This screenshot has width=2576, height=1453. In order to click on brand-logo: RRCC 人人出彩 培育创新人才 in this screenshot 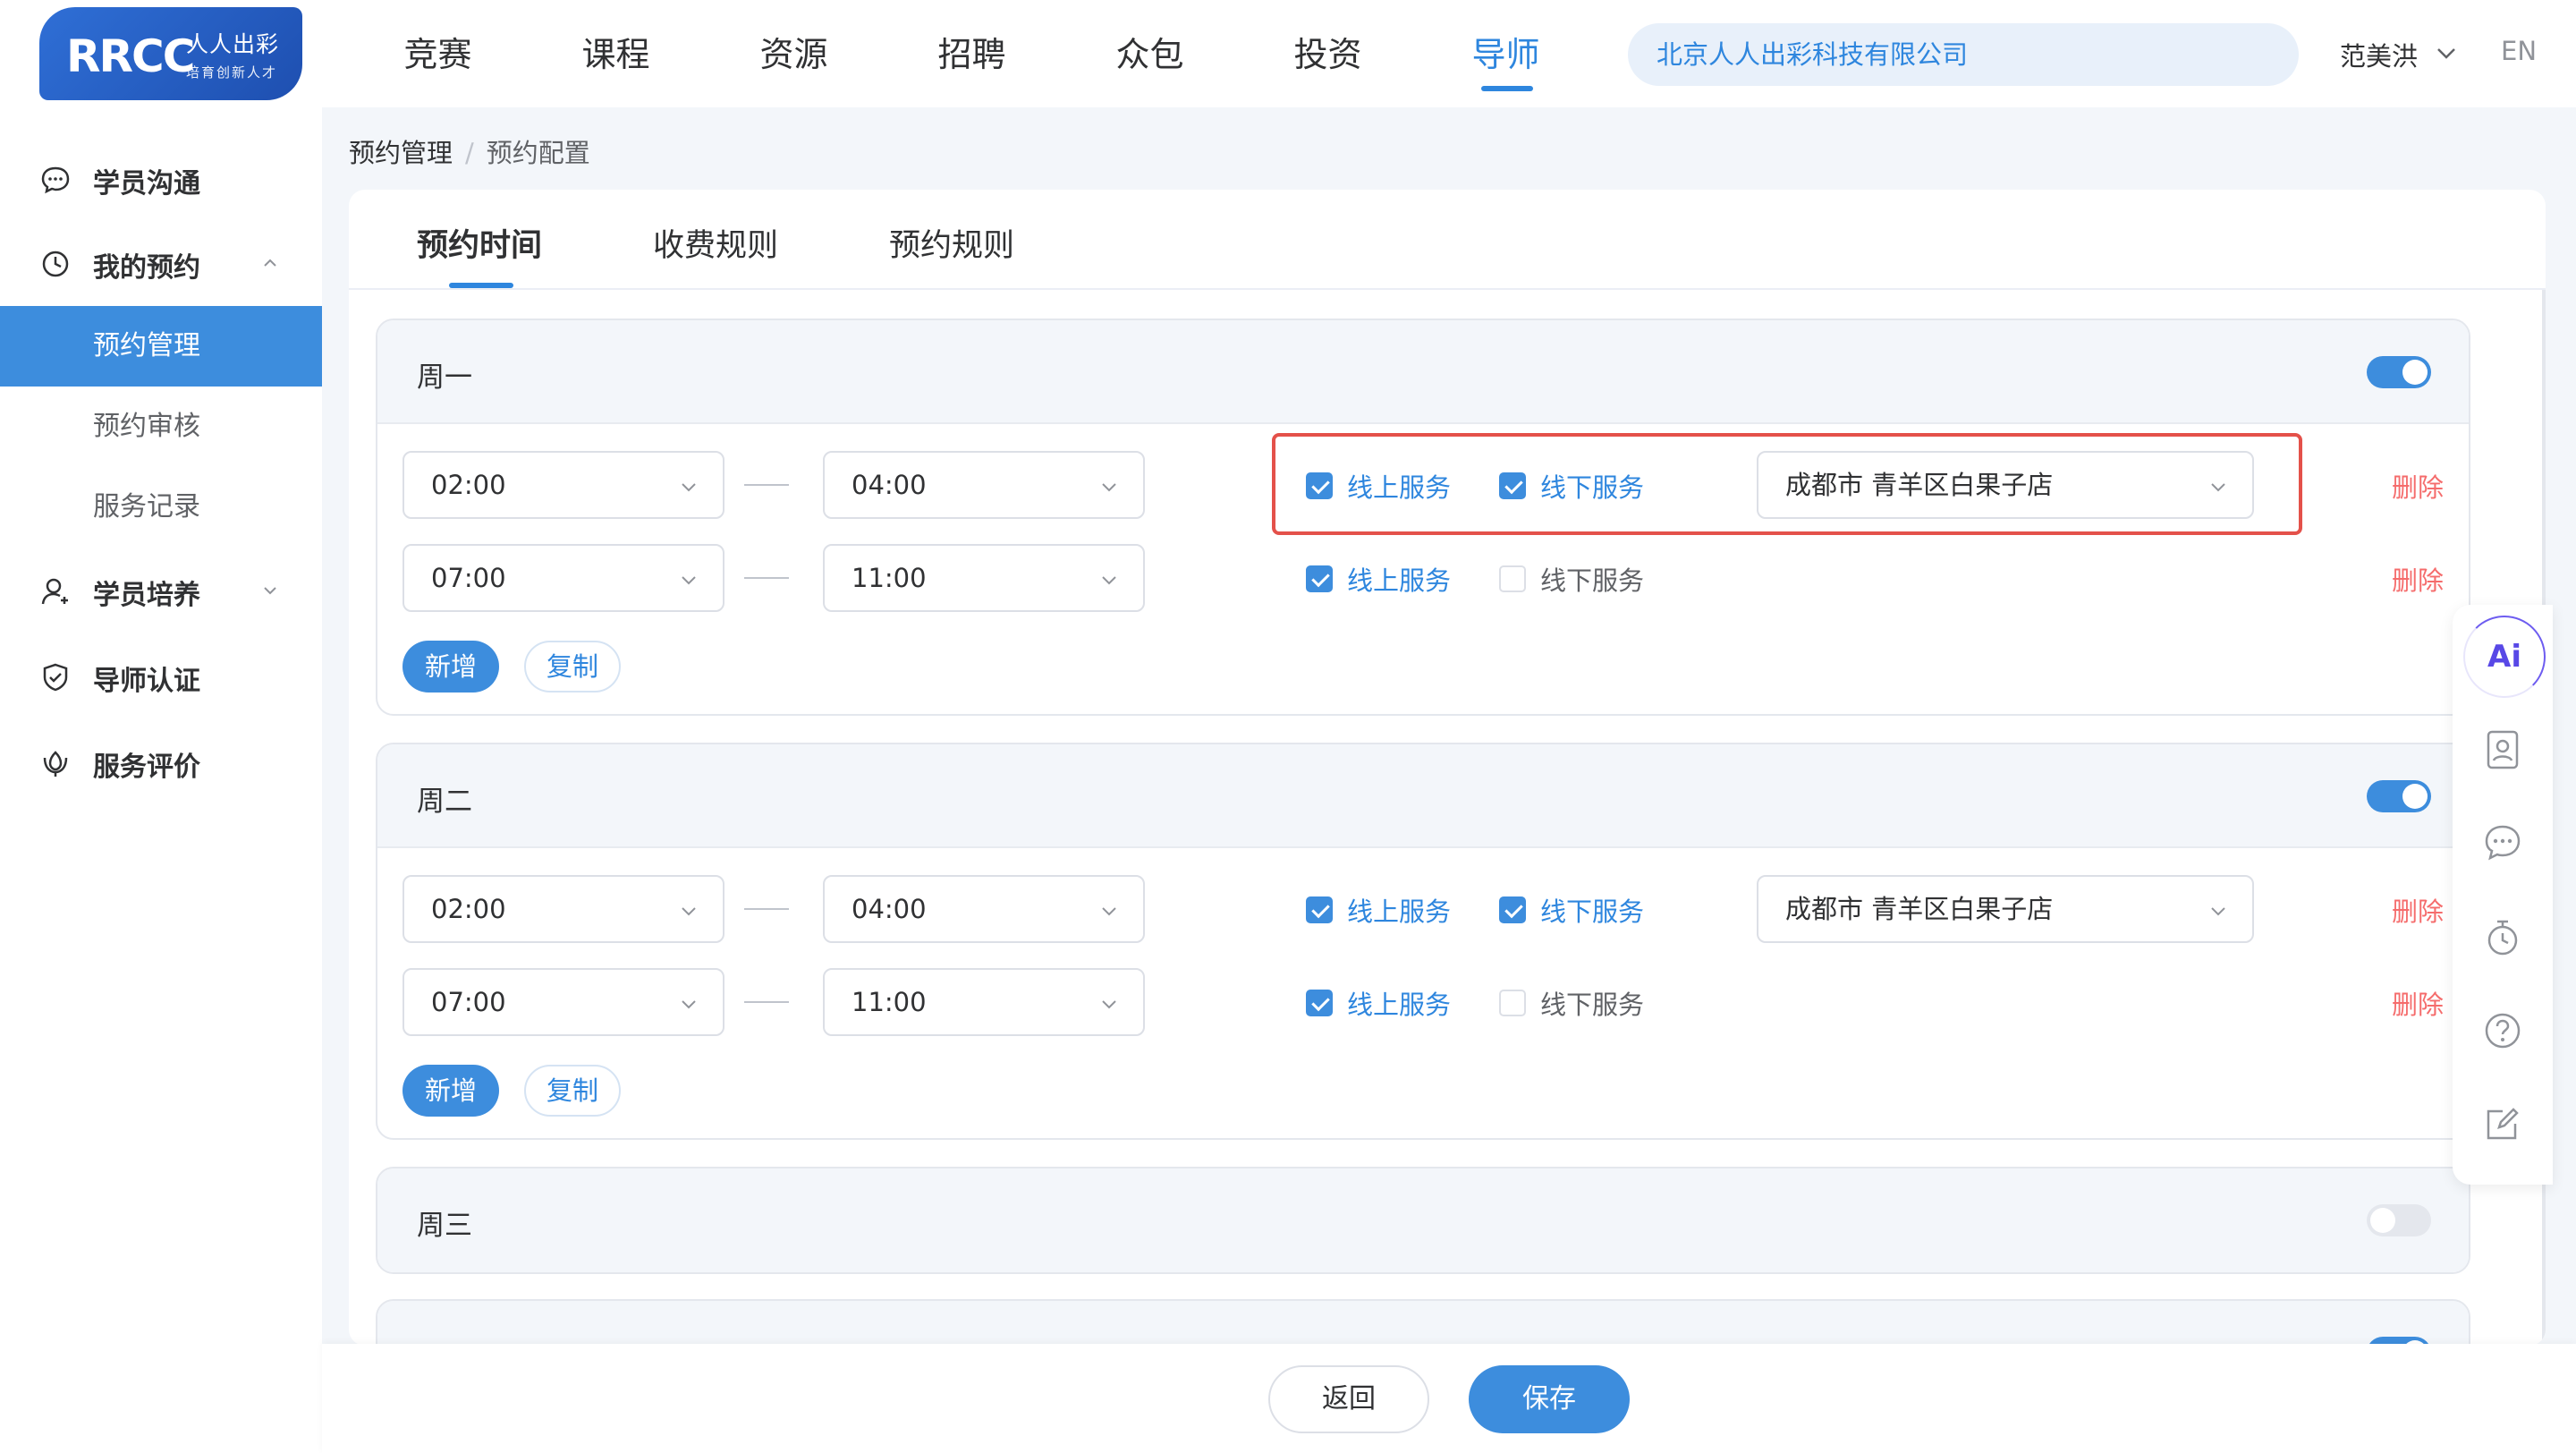, I will do `click(170, 53)`.